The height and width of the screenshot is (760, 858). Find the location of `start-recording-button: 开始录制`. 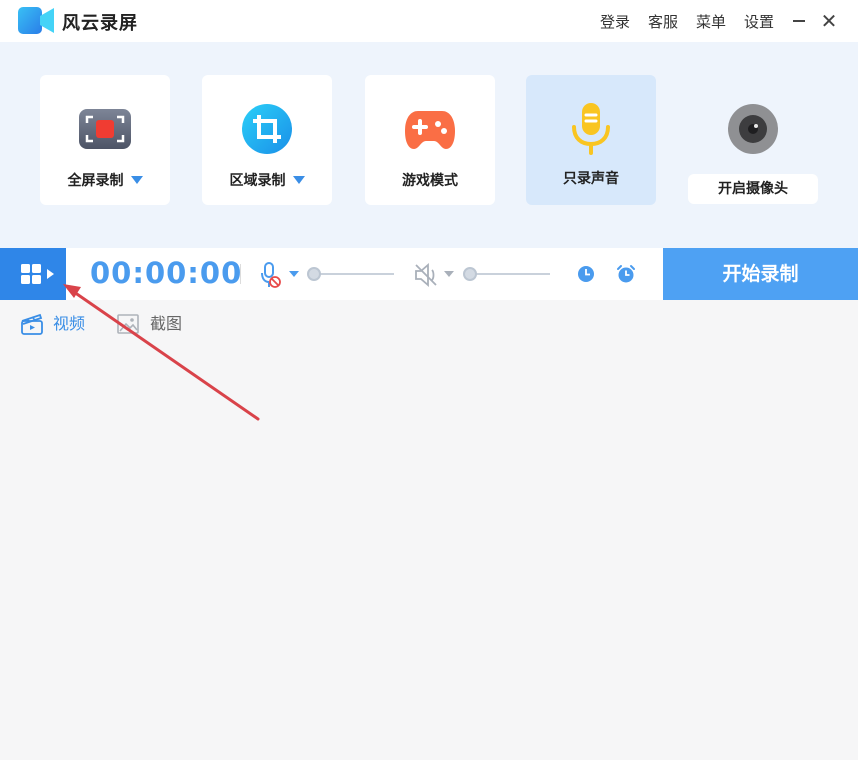

start-recording-button: 开始录制 is located at coordinates (760, 274).